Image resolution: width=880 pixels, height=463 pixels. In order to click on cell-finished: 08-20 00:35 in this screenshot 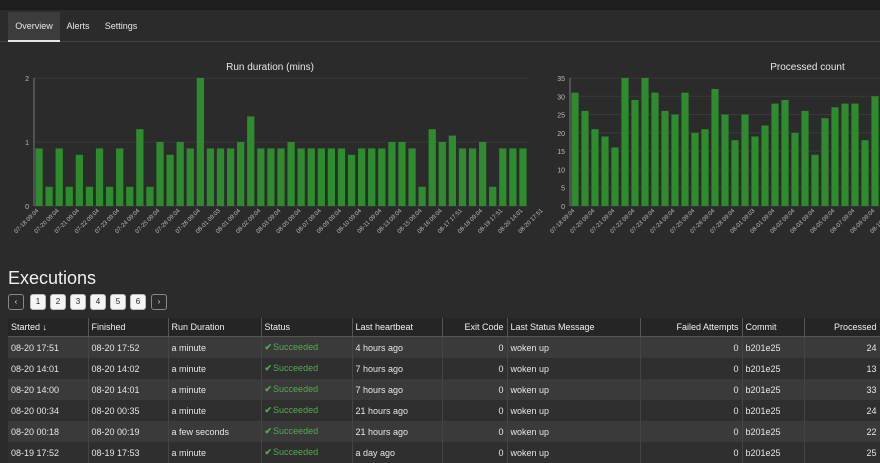, I will do `click(128, 410)`.